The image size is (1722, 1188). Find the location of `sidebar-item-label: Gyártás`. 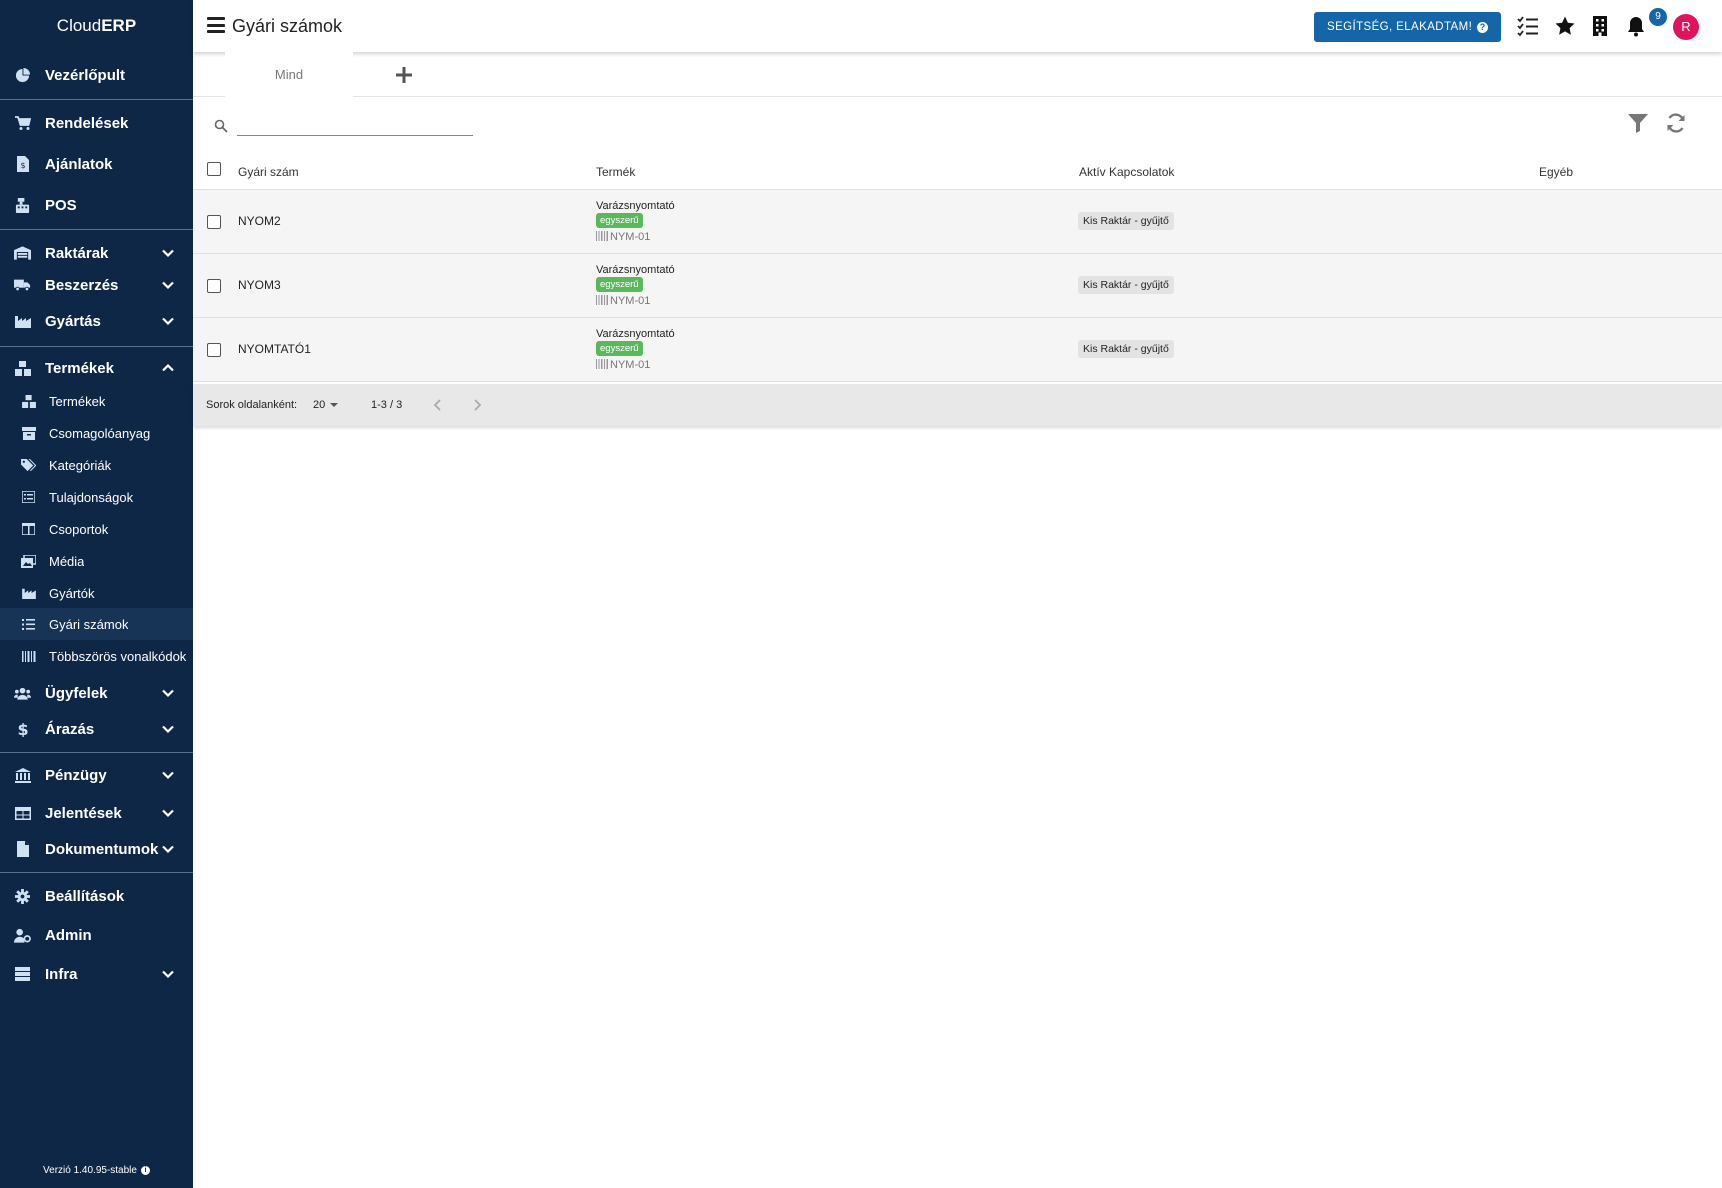

sidebar-item-label: Gyártás is located at coordinates (73, 321).